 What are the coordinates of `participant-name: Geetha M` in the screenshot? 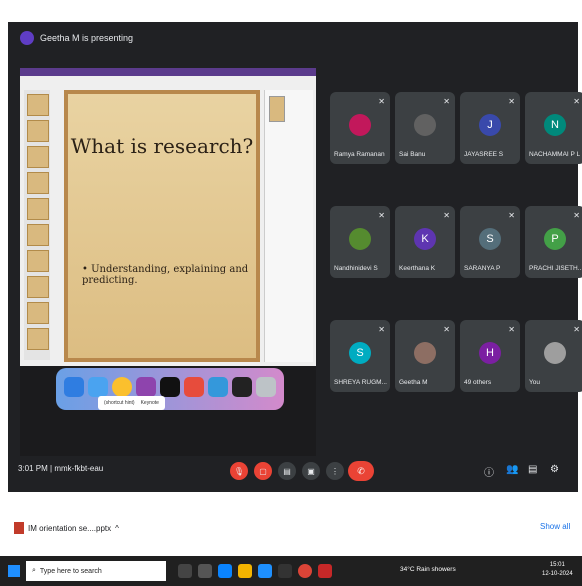 It's located at (413, 382).